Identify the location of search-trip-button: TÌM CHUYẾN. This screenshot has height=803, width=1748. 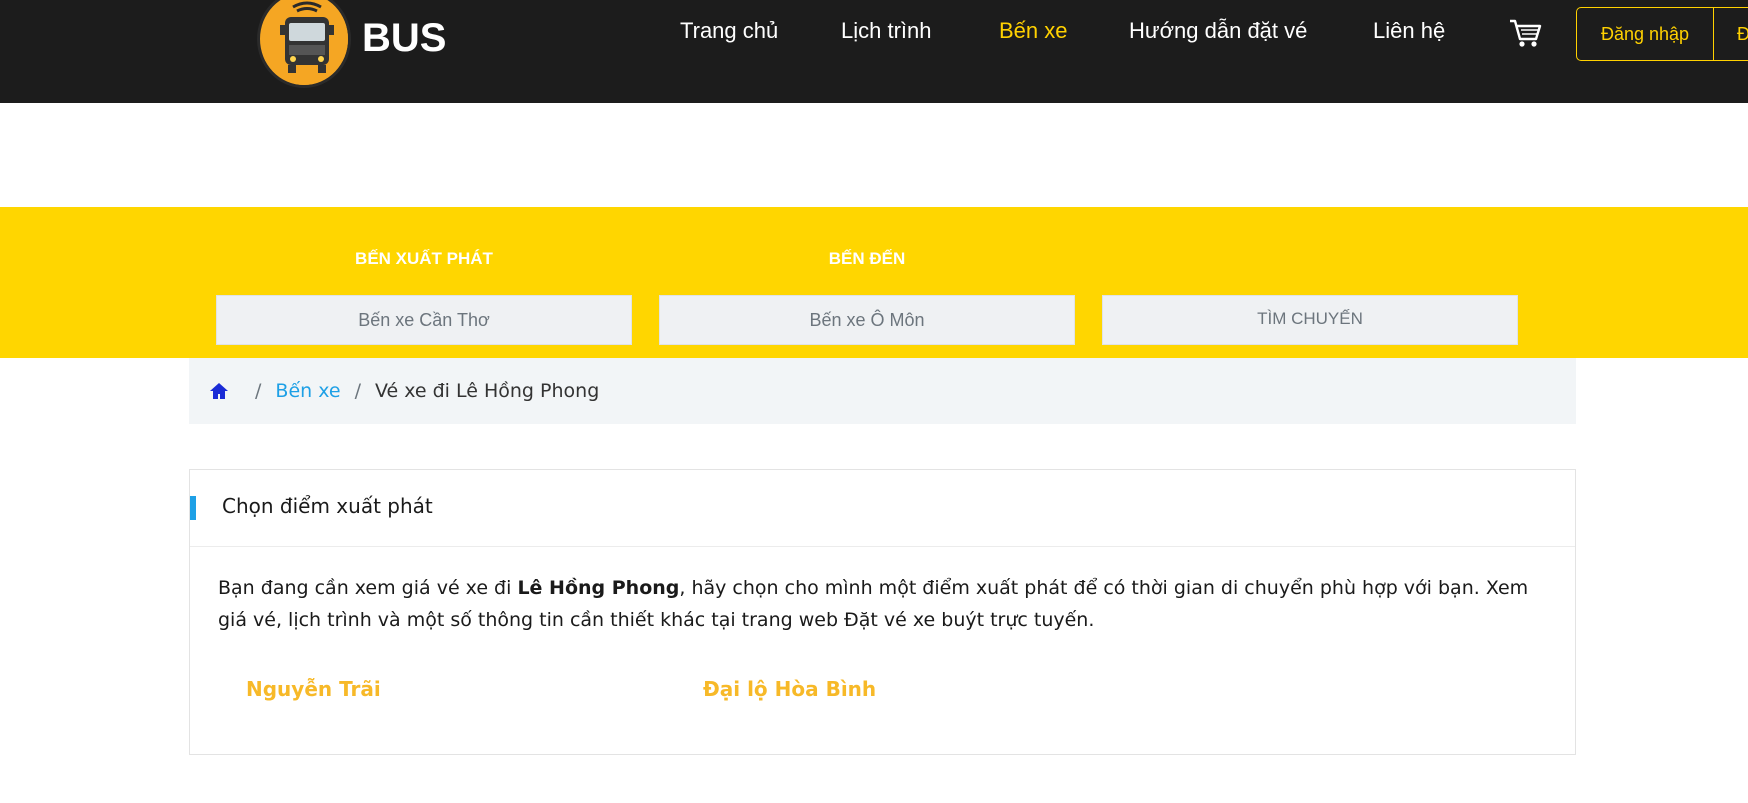
(1310, 320).